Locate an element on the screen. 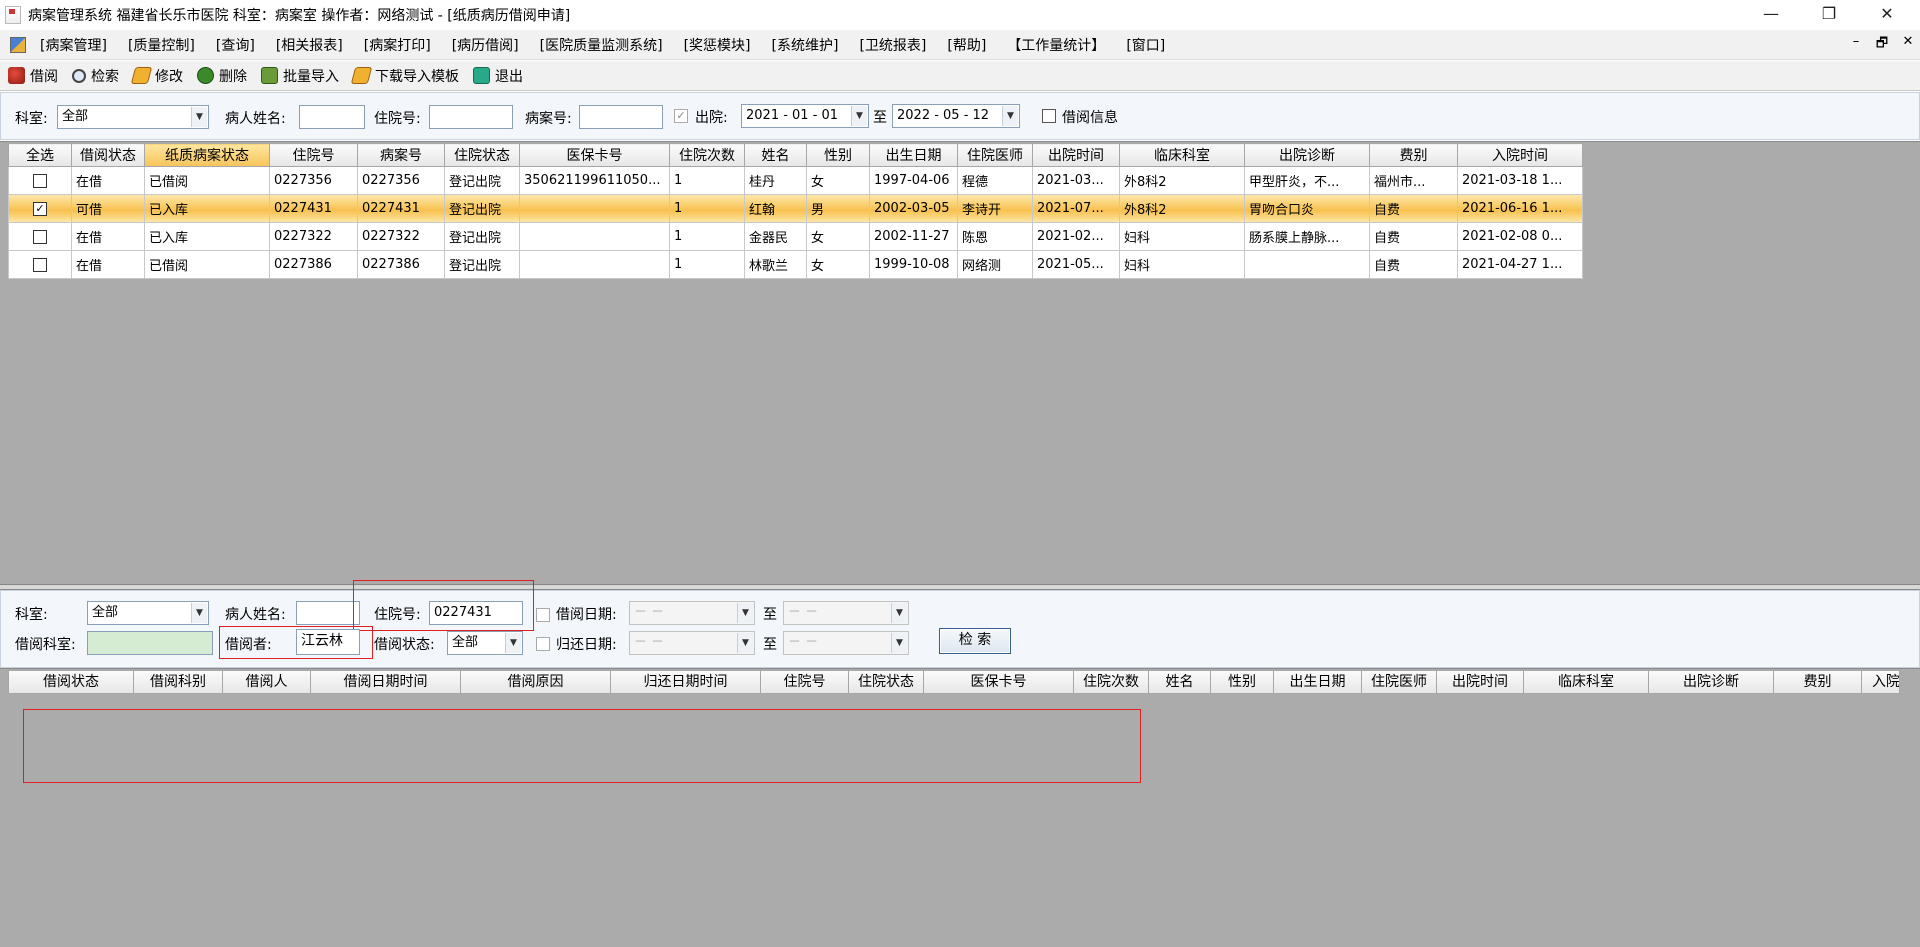  col-name-2: 姓名 is located at coordinates (1180, 682).